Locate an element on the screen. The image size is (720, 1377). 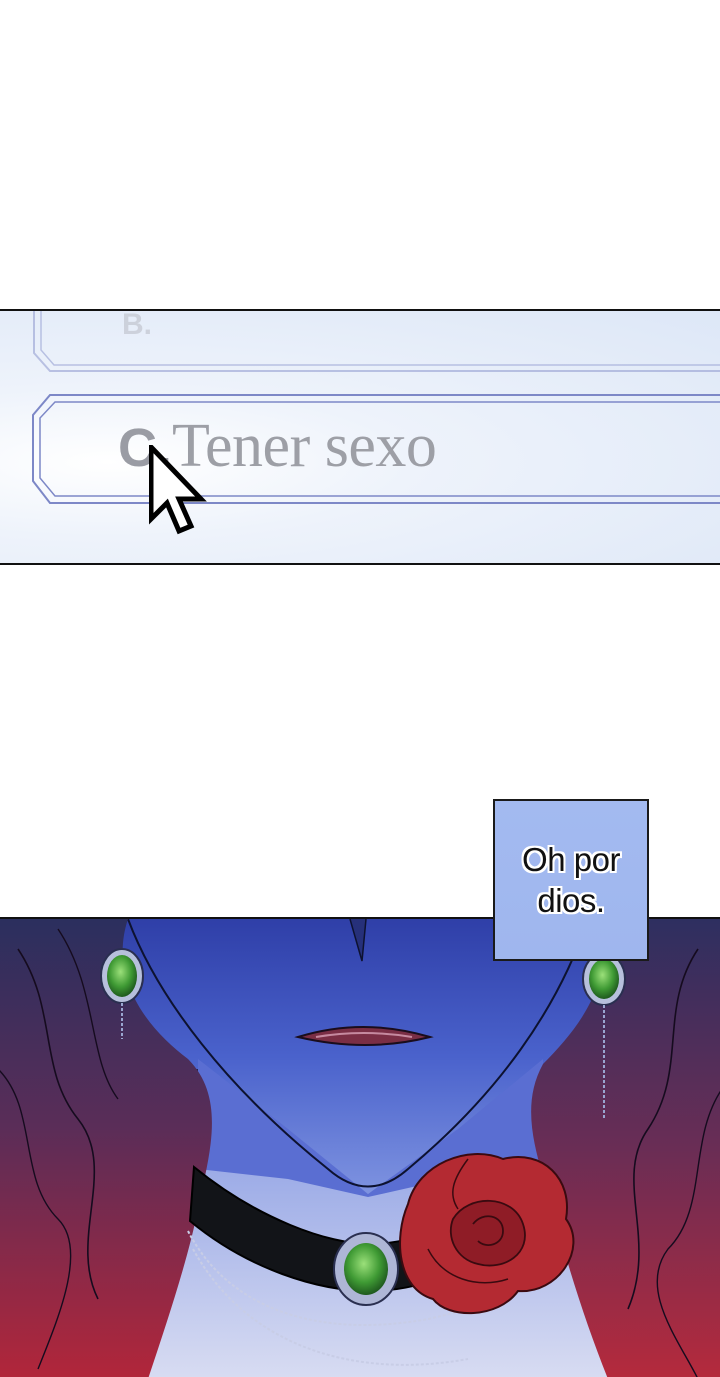
mouse-cursor-icon is located at coordinates (178, 490).